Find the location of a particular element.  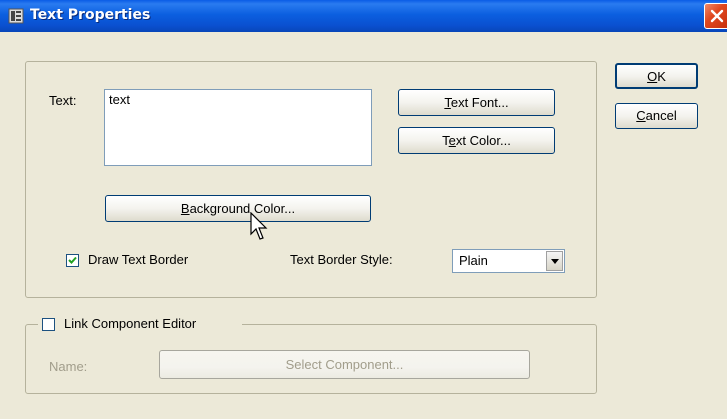

dropdown-arrow-icon is located at coordinates (555, 261).